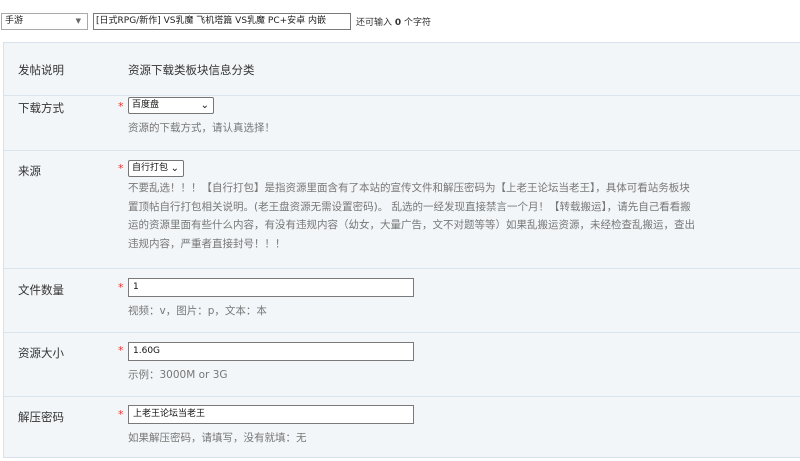 This screenshot has height=461, width=800. Describe the element at coordinates (207, 243) in the screenshot. I see `source-help-line: 违规内容，严重者直接封号！！！` at that location.